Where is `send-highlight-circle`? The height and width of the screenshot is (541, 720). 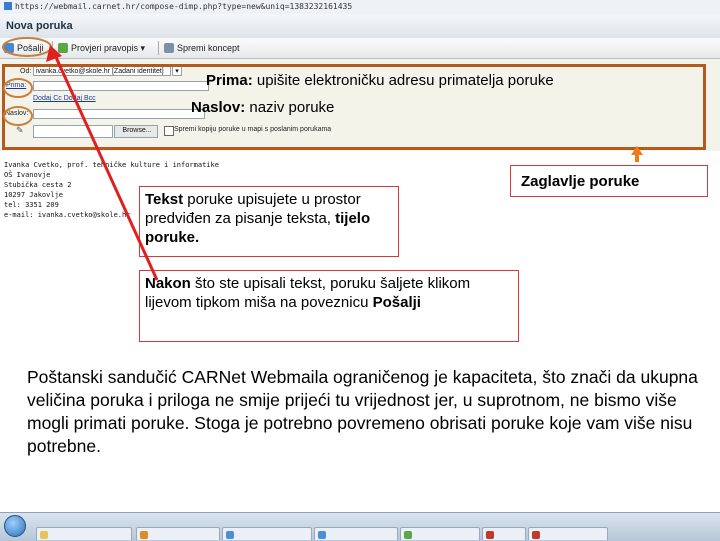
send-highlight-circle is located at coordinates (27, 47).